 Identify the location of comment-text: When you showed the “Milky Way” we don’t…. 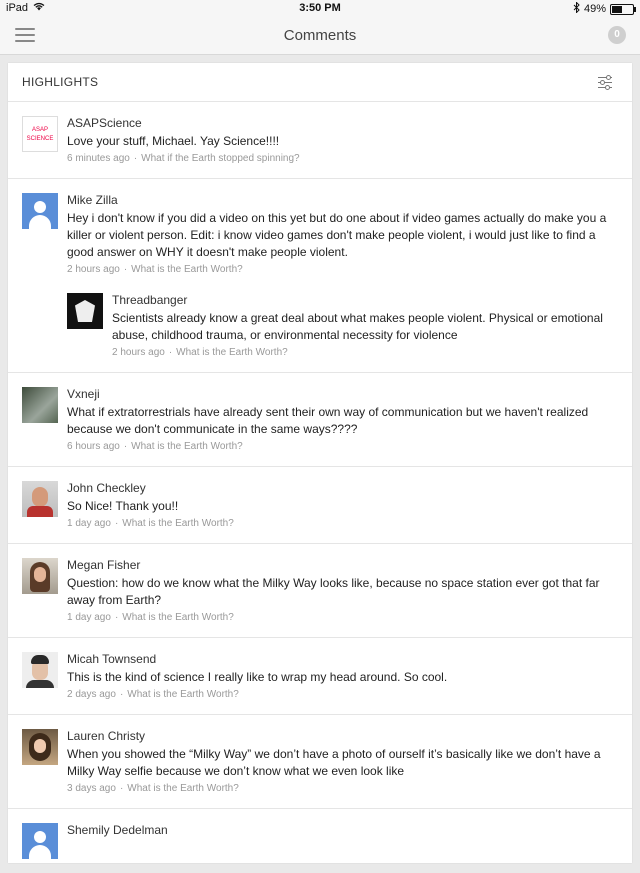
(334, 762).